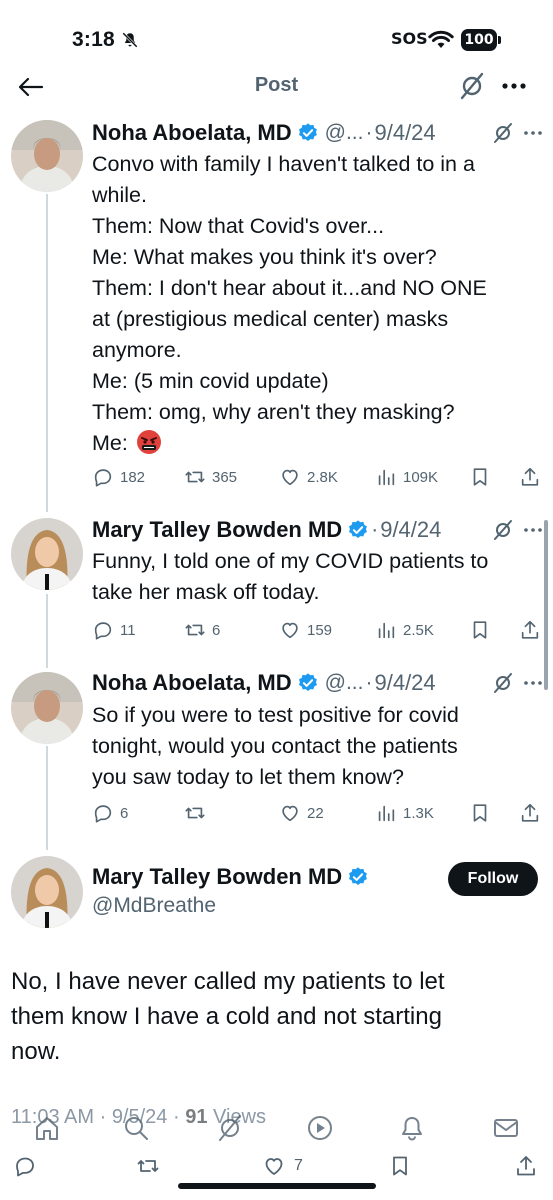  I want to click on bell-off-icon, so click(130, 40).